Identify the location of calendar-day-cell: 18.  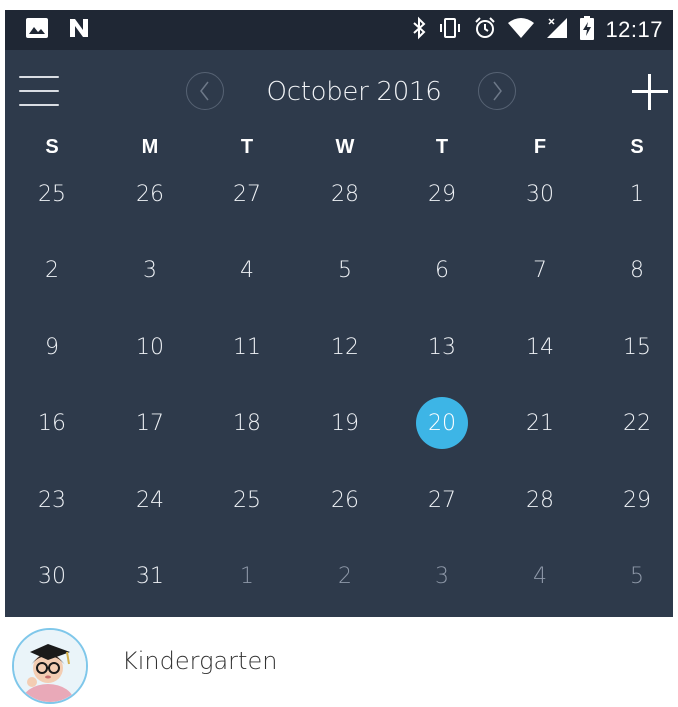
(247, 423).